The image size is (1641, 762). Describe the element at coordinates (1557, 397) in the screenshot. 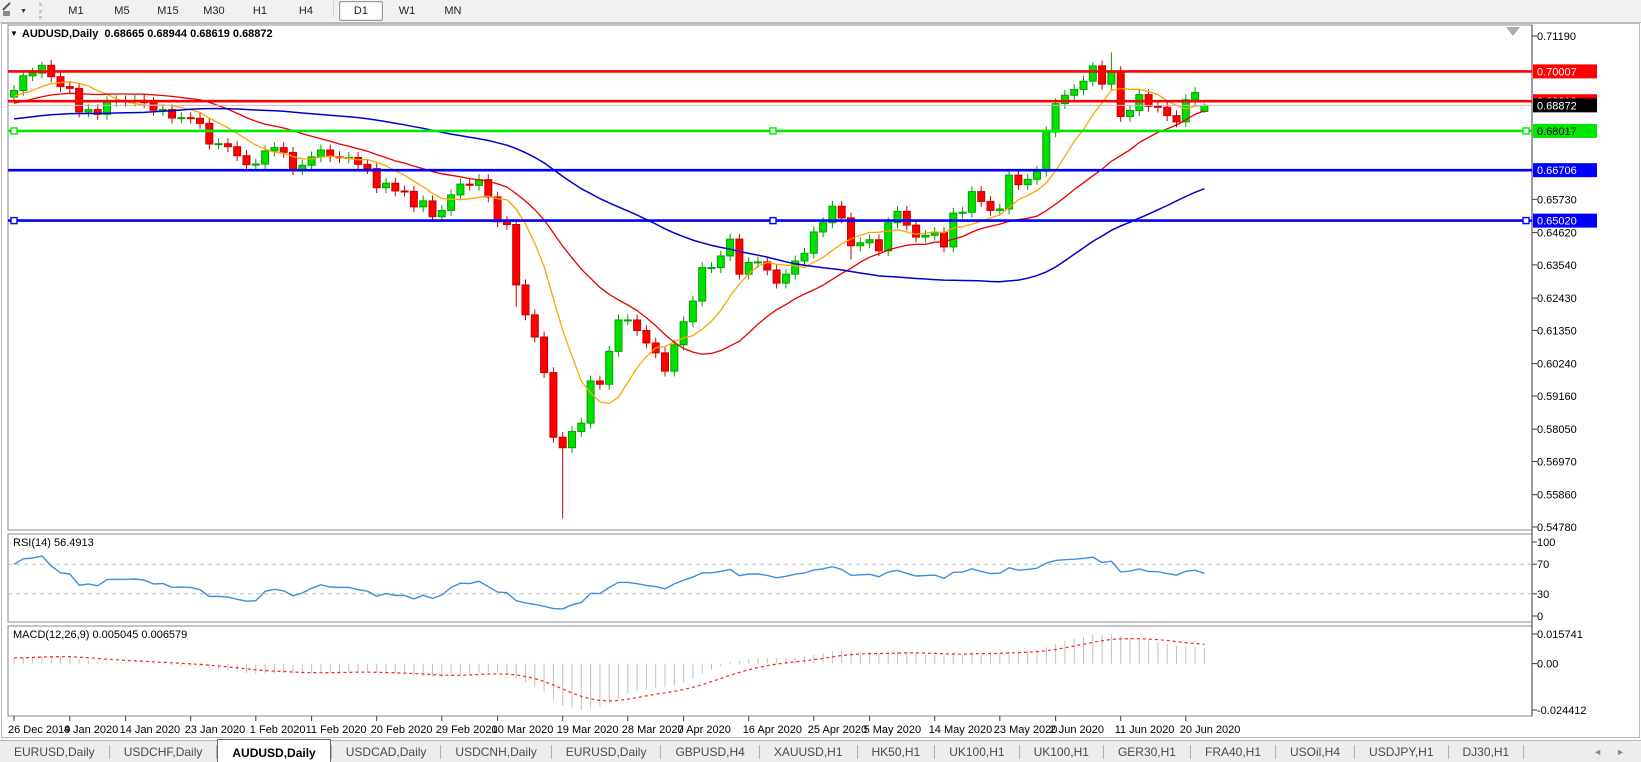

I see `svg-text: 0.59160` at that location.